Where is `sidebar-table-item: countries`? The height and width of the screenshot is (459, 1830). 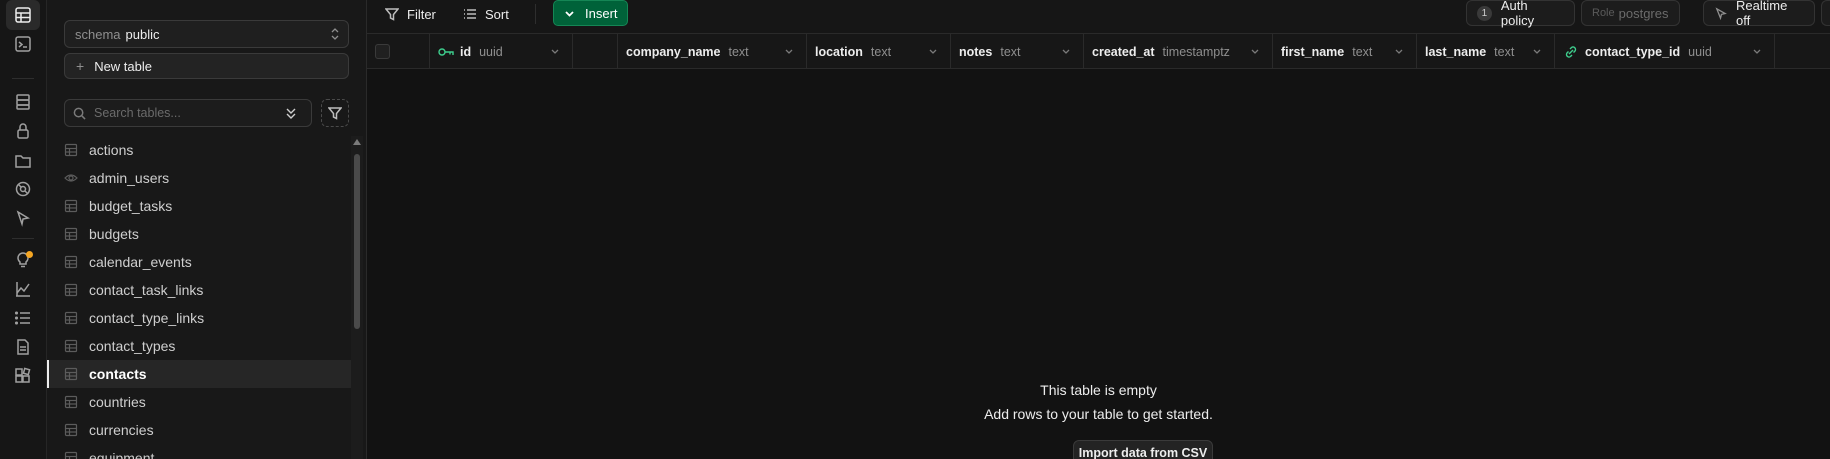
sidebar-table-item: countries is located at coordinates (199, 402).